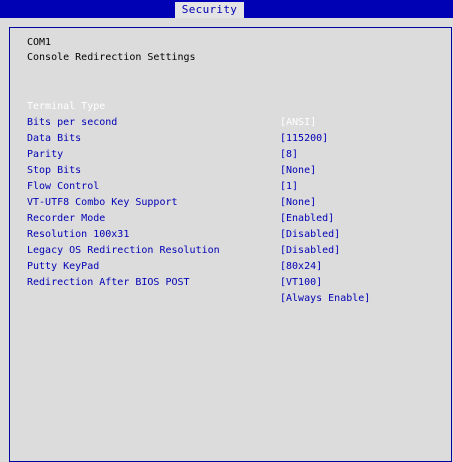 The image size is (453, 462). I want to click on setting-row-resolution-100x31: Resolution 100x31 [Disabled], so click(231, 233).